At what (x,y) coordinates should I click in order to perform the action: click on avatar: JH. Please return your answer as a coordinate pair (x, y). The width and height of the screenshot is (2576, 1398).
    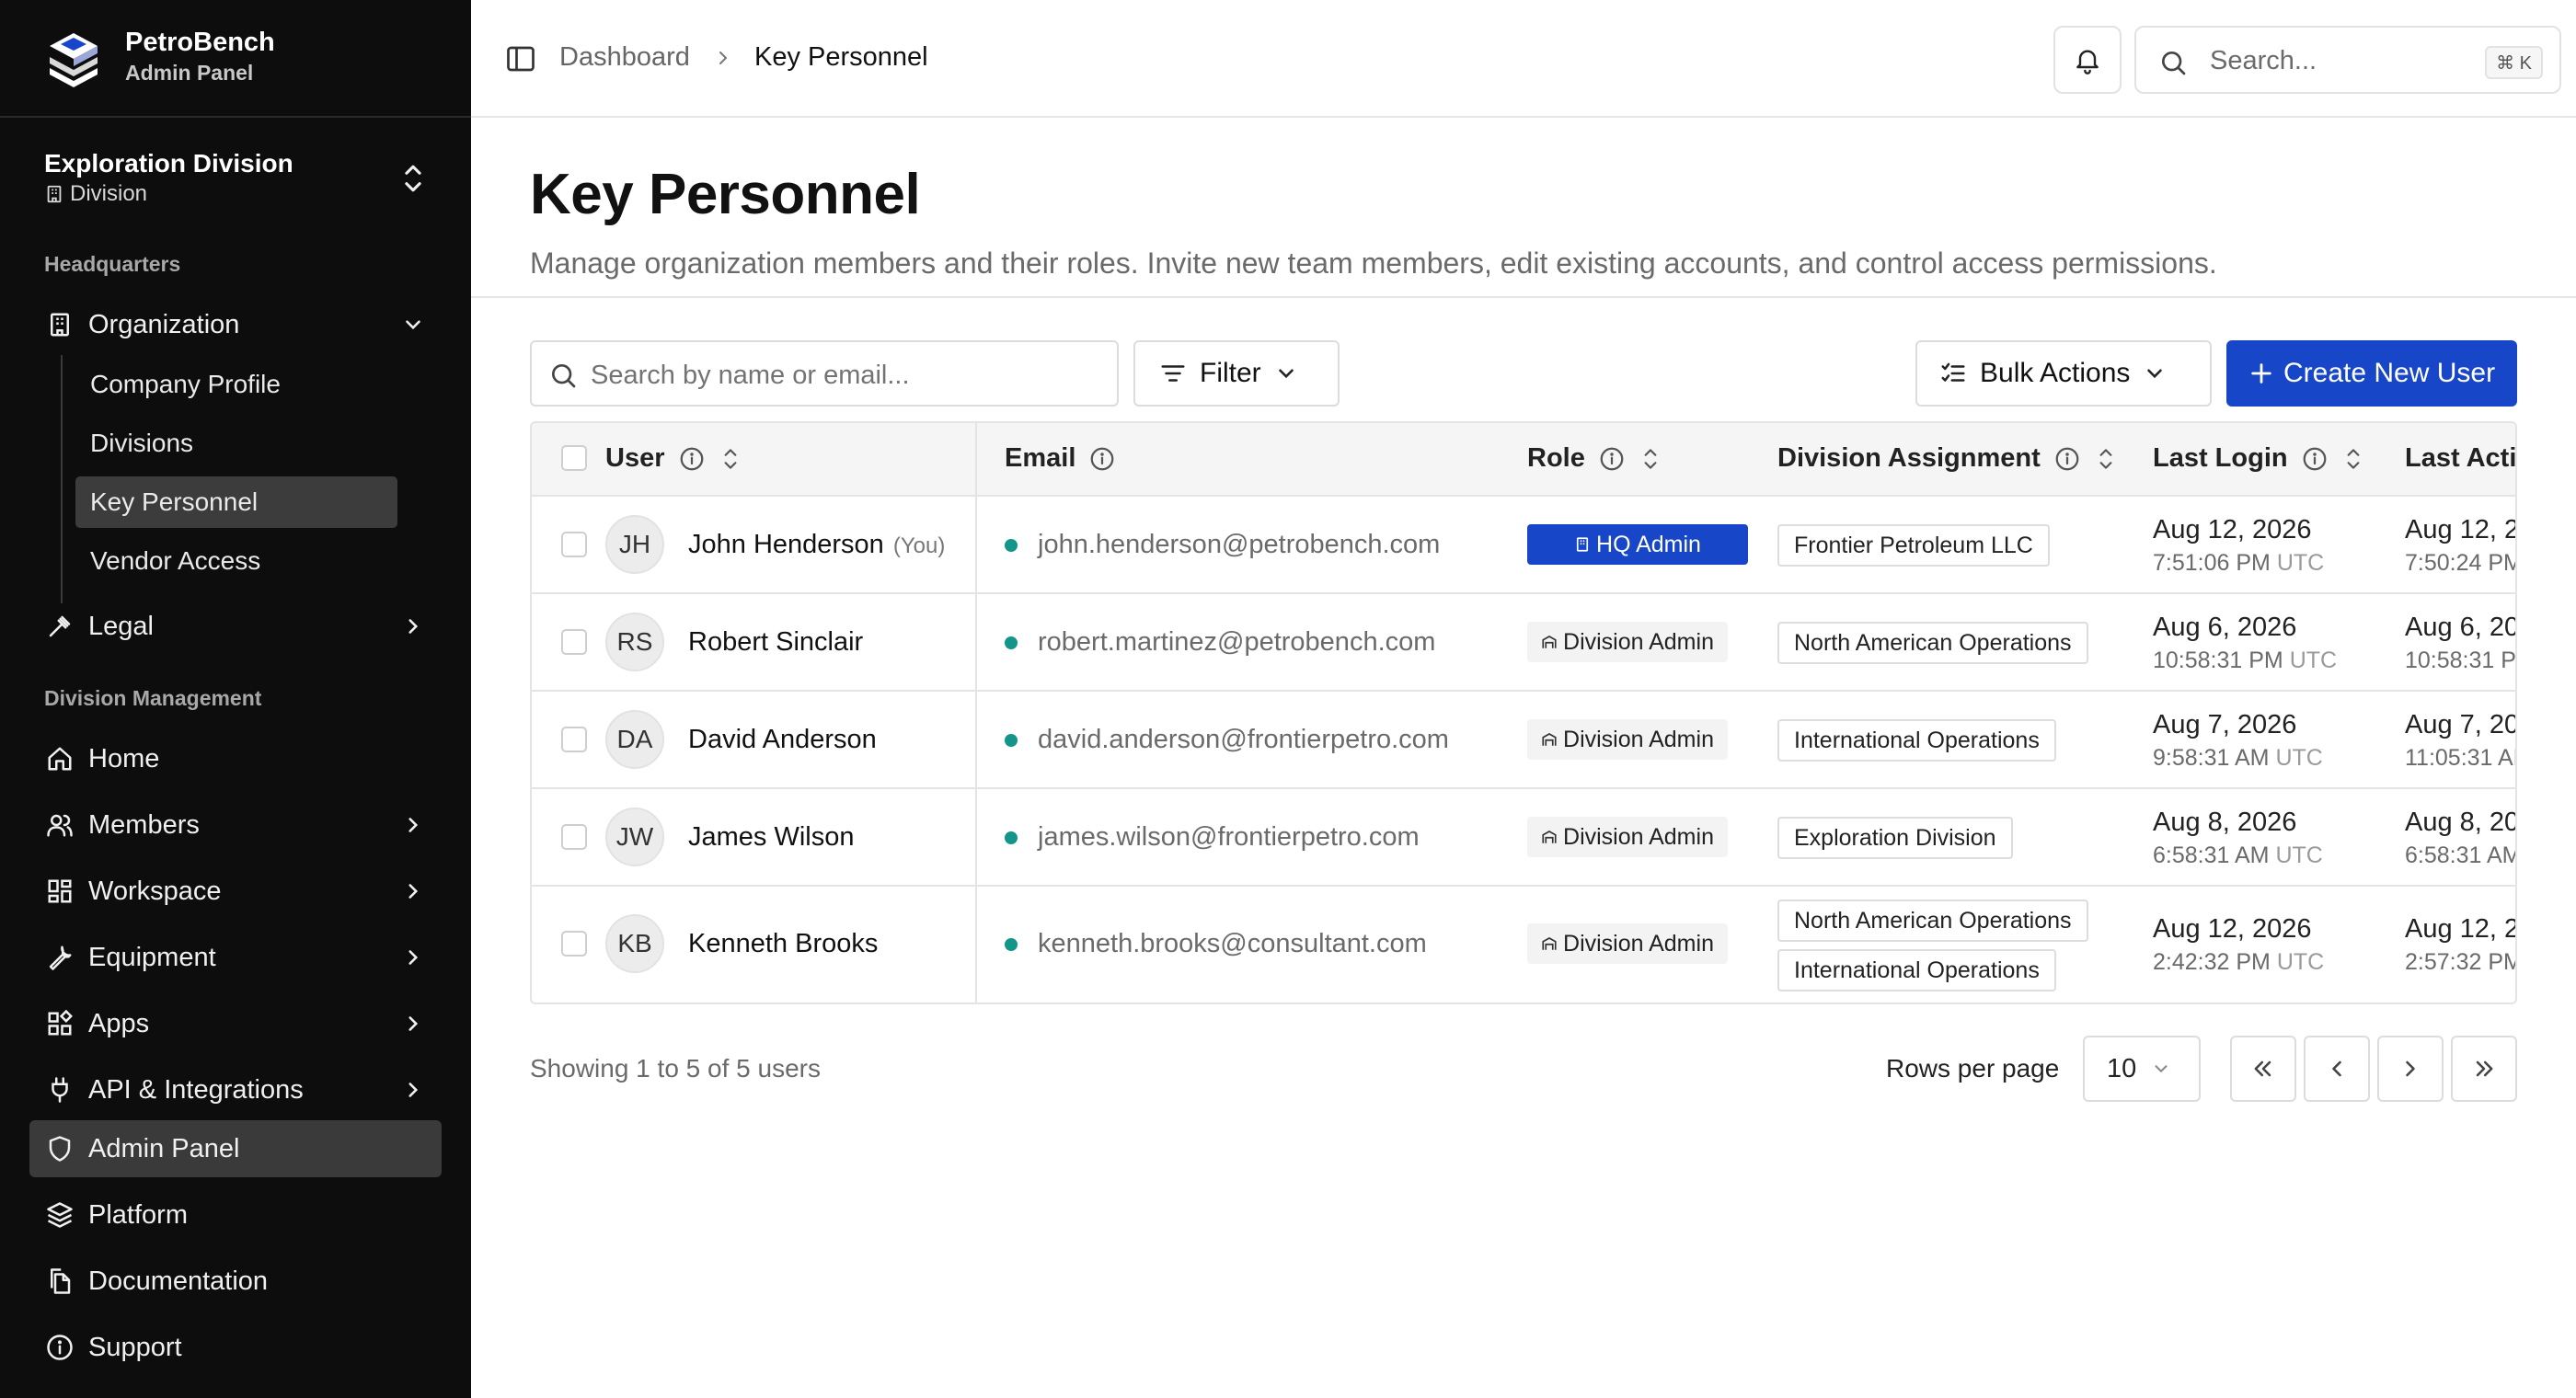
    Looking at the image, I should click on (634, 544).